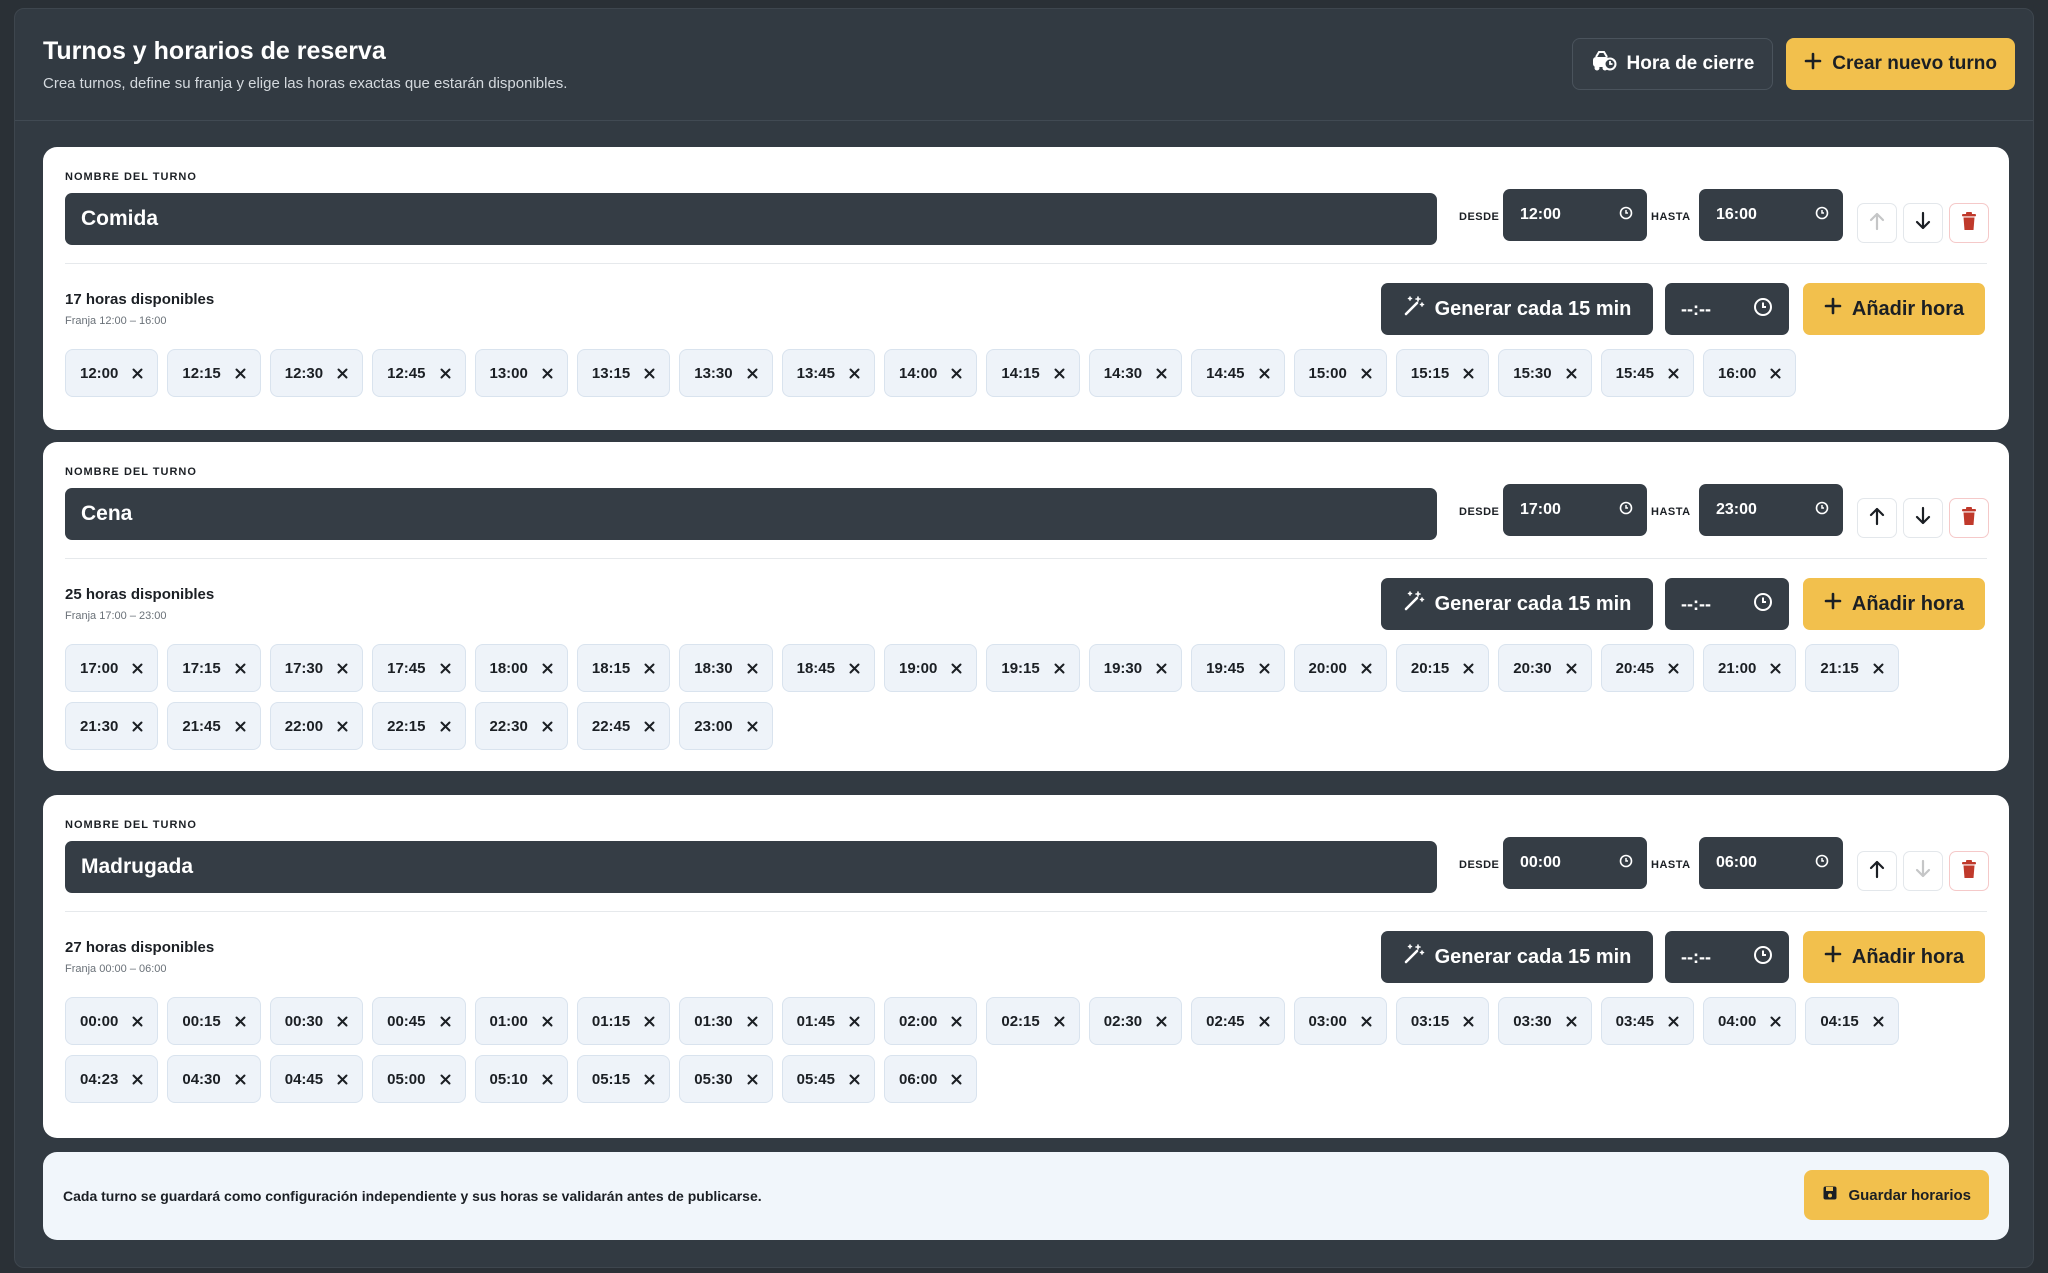 This screenshot has width=2048, height=1273. What do you see at coordinates (1771, 215) in the screenshot?
I see `to-time-input: 16:00` at bounding box center [1771, 215].